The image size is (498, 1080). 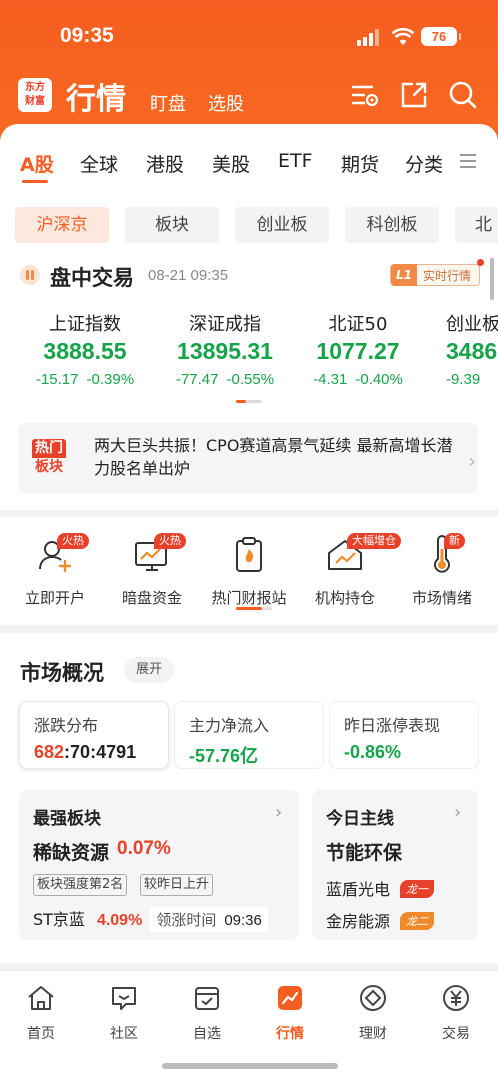 What do you see at coordinates (188, 275) in the screenshot?
I see `trading-time: 08-21 09:35` at bounding box center [188, 275].